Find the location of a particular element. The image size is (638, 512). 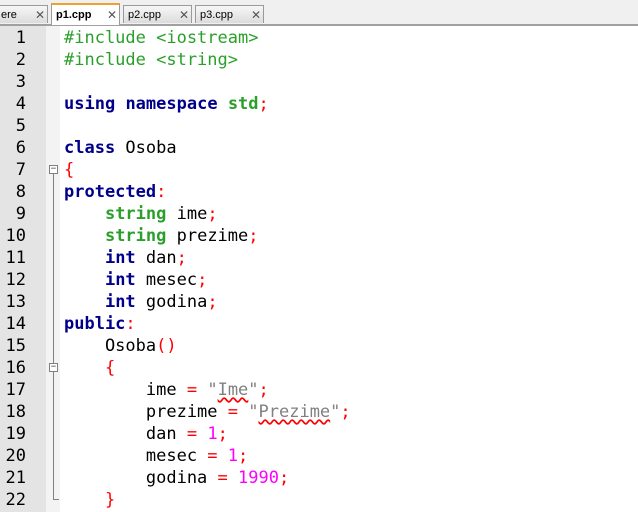

line-number: 8 is located at coordinates (20, 192).